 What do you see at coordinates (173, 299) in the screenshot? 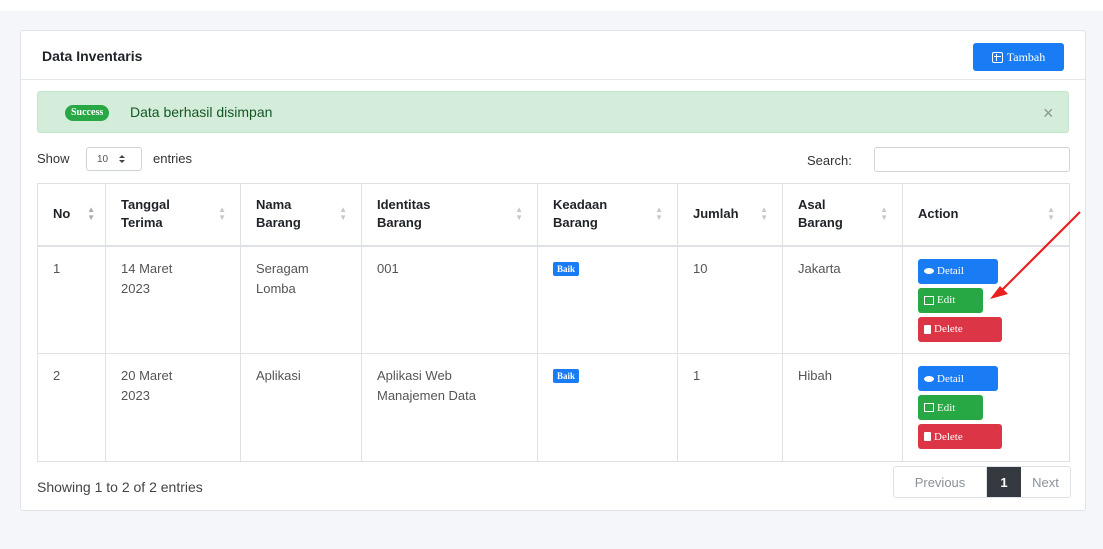
I see `cell-tanggal: 14 Maret 2023` at bounding box center [173, 299].